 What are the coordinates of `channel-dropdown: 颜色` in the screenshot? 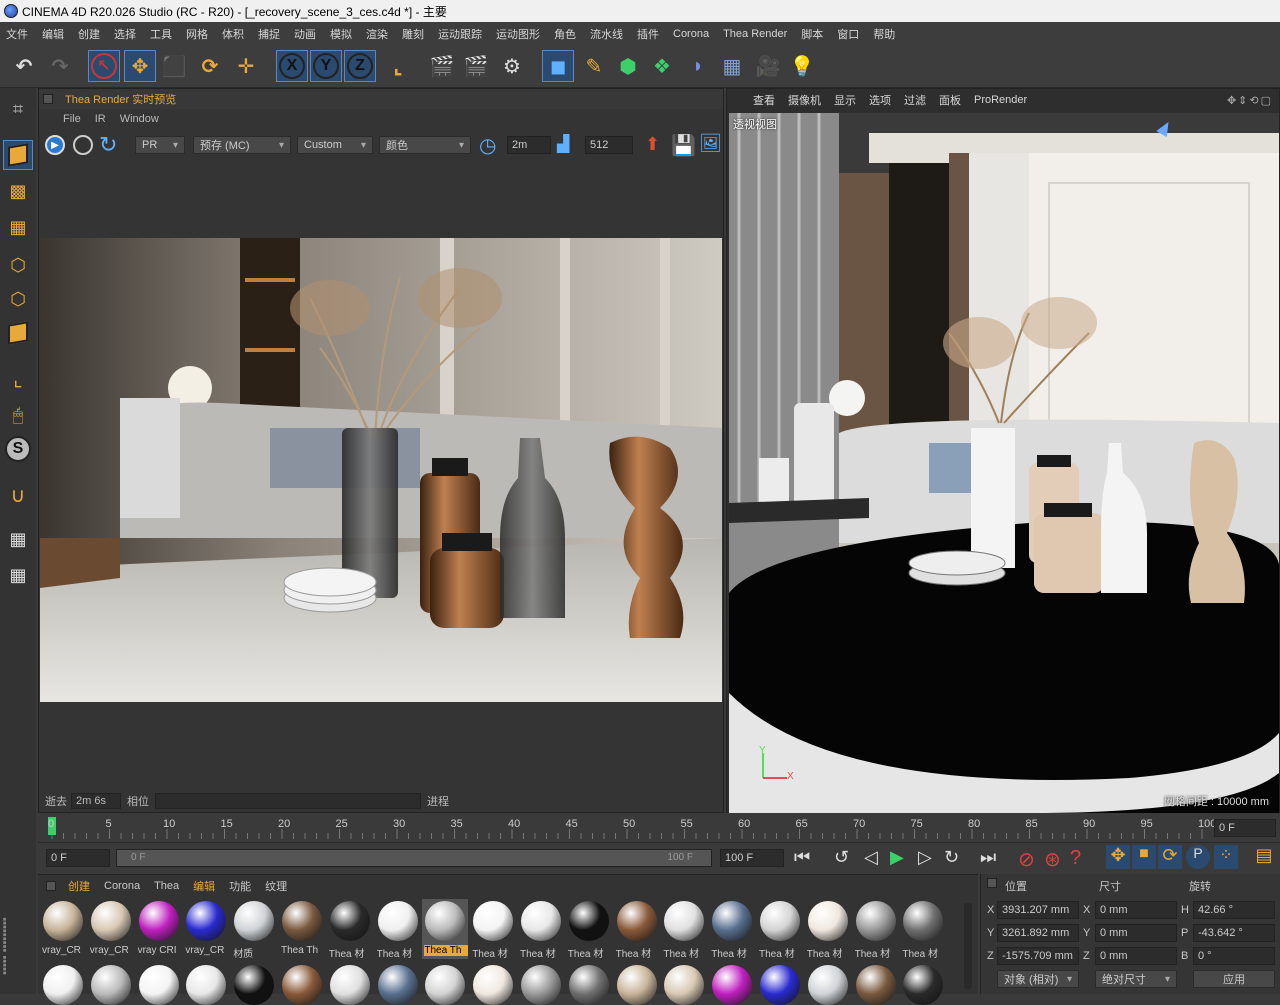 It's located at (425, 145).